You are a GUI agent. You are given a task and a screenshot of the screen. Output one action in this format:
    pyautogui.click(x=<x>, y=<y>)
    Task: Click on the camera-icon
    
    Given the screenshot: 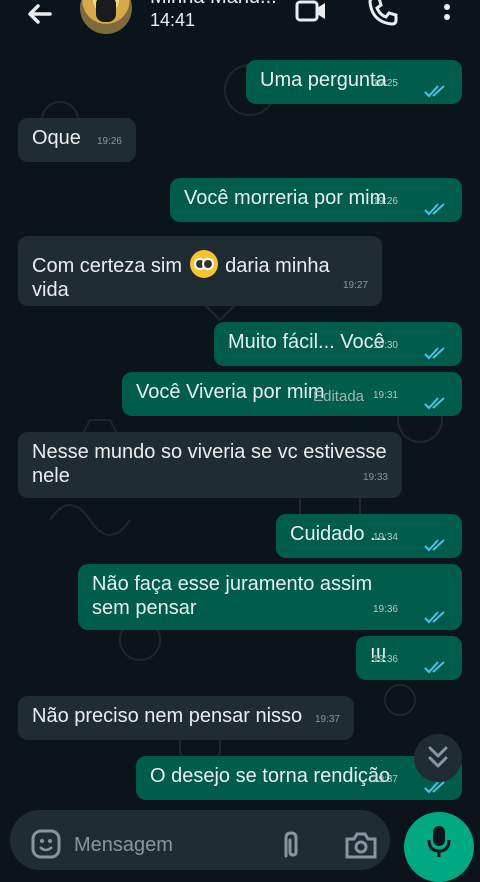 What is the action you would take?
    pyautogui.click(x=361, y=845)
    